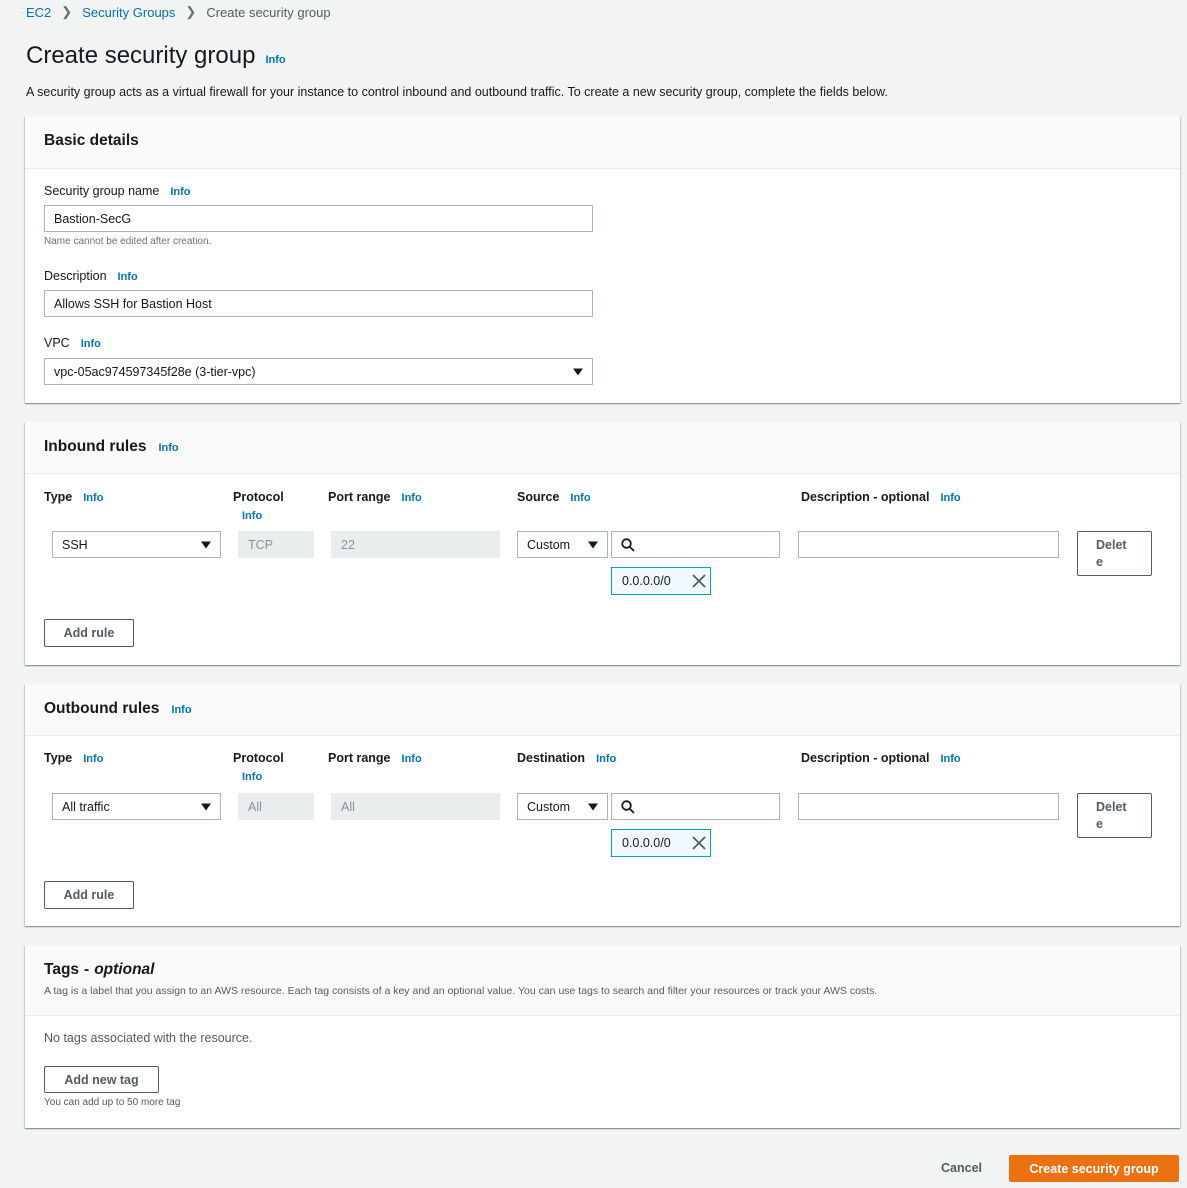 This screenshot has width=1187, height=1188. What do you see at coordinates (101, 1079) in the screenshot?
I see `add-new-tag-button: Add new tag` at bounding box center [101, 1079].